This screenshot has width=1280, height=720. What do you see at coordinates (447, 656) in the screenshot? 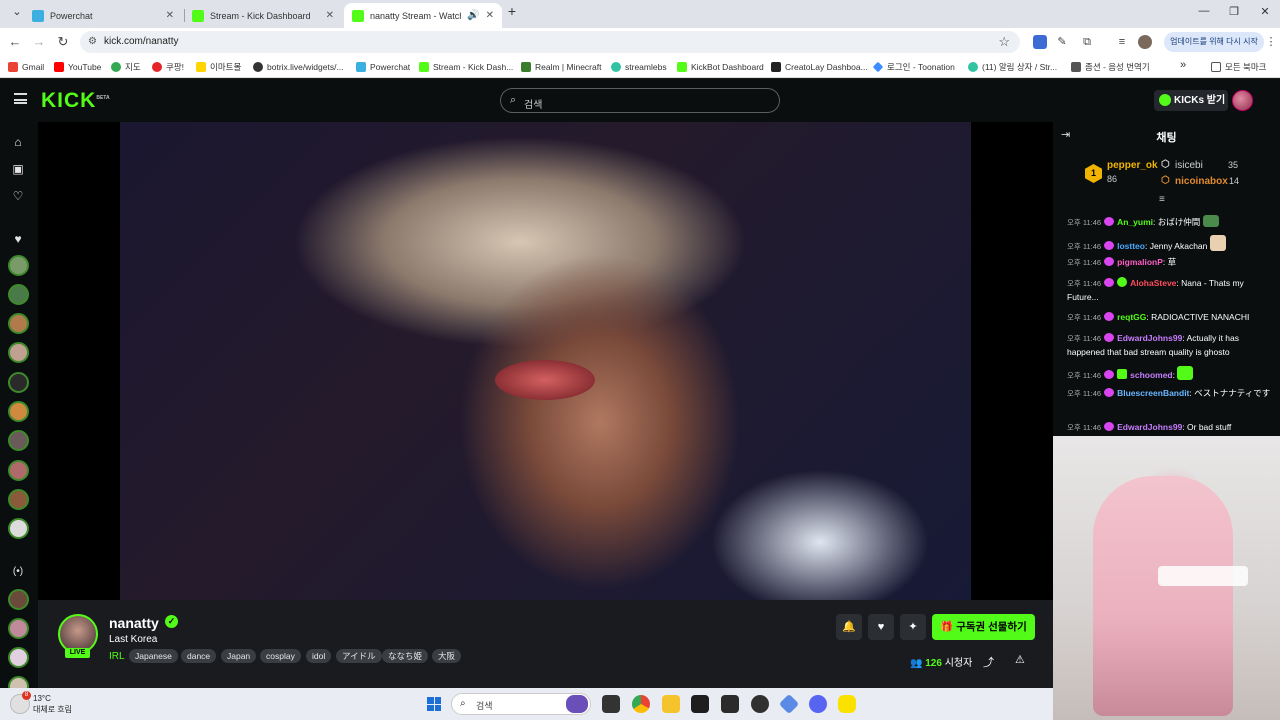
I see `stream-tag: 大阪` at bounding box center [447, 656].